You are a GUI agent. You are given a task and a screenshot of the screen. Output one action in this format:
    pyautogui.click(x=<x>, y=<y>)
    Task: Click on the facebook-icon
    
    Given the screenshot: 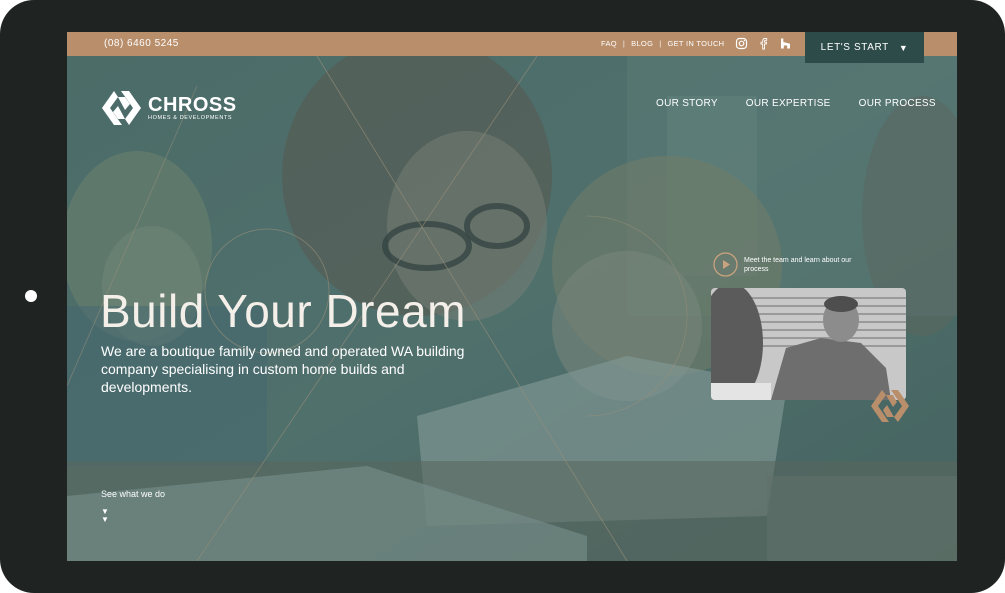 What is the action you would take?
    pyautogui.click(x=763, y=43)
    